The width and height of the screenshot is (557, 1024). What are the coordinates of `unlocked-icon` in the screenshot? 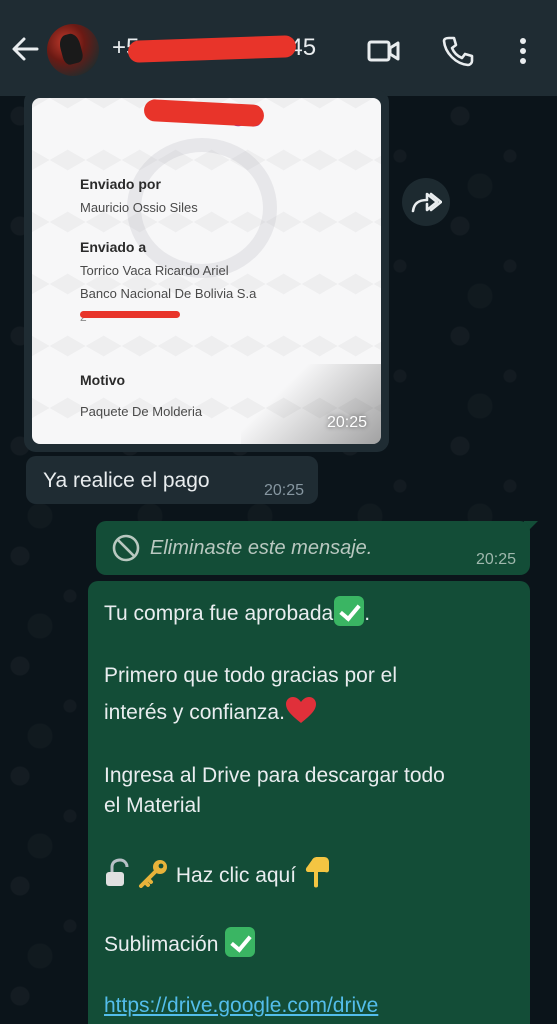 It's located at (117, 872).